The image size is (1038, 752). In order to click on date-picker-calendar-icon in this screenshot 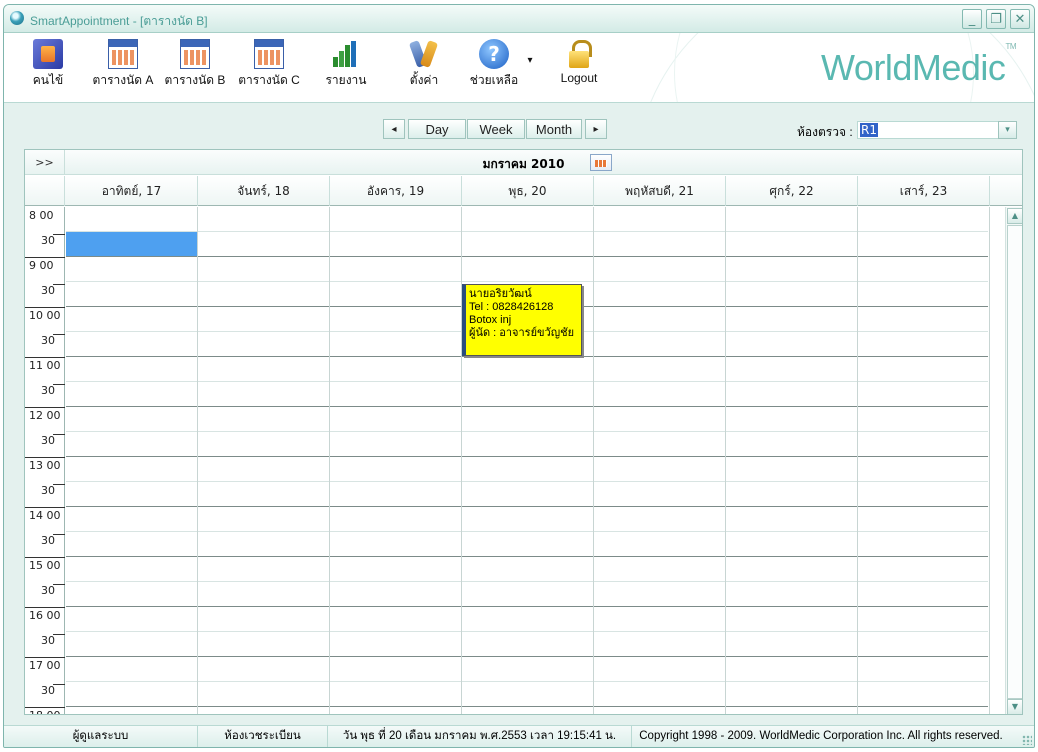, I will do `click(601, 162)`.